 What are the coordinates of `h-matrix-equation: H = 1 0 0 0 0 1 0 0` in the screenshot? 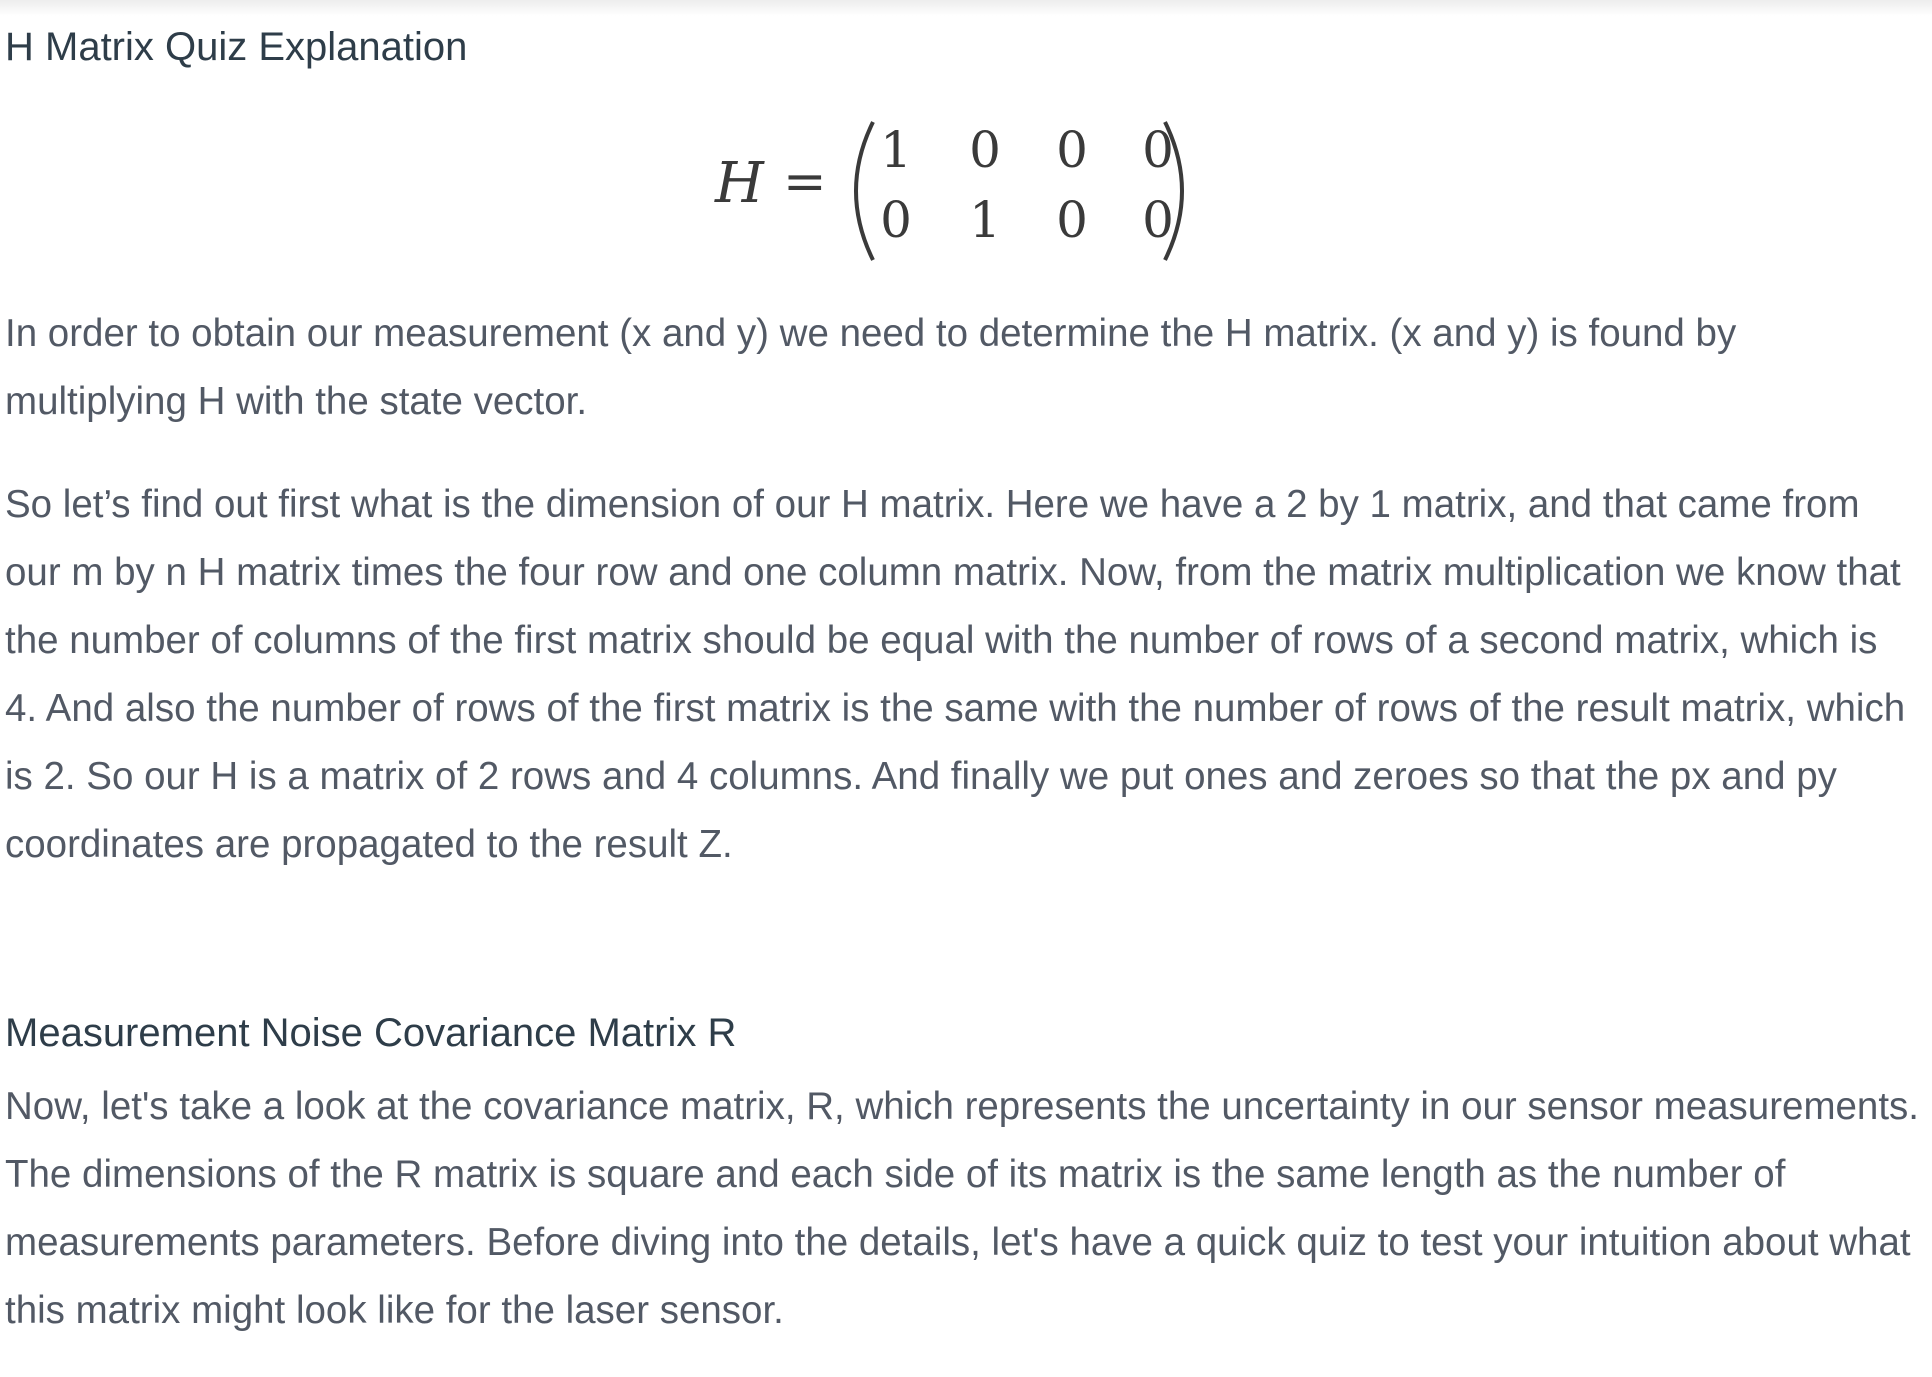 It's located at (975, 192).